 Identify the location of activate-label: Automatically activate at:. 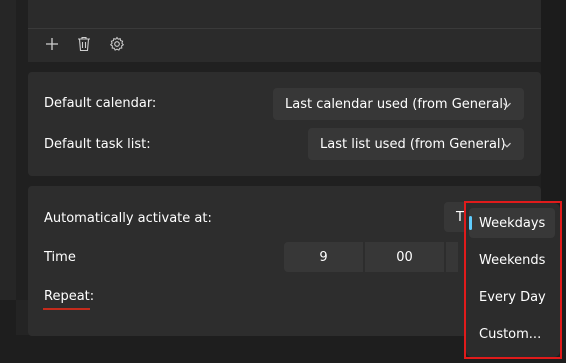
(128, 218).